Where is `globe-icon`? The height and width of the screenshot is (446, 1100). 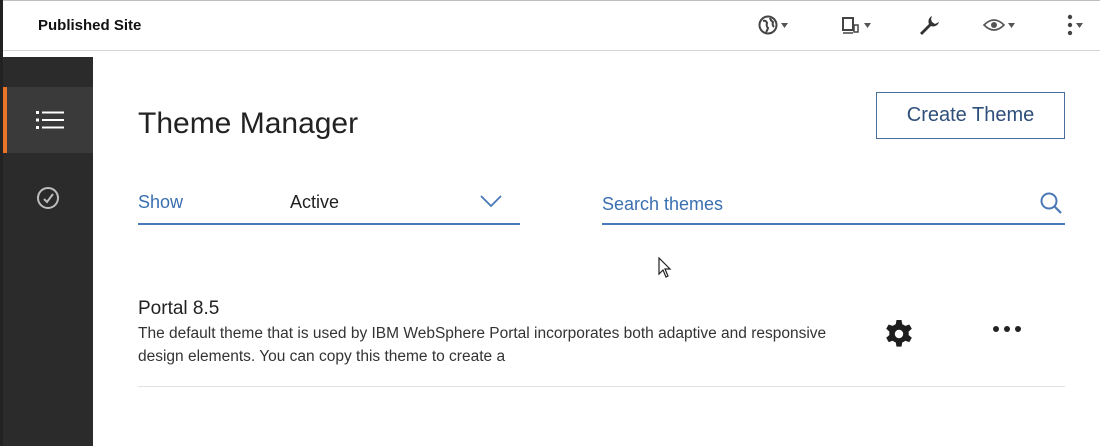 globe-icon is located at coordinates (768, 25).